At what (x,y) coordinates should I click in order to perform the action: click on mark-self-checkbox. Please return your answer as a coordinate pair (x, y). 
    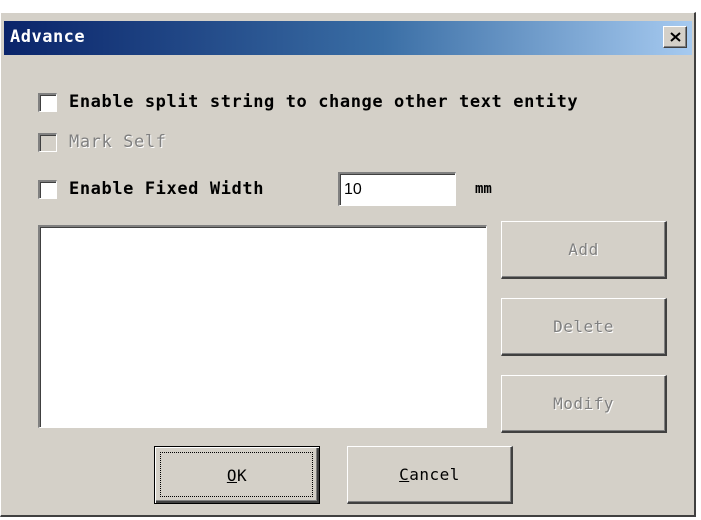
    Looking at the image, I should click on (47, 142).